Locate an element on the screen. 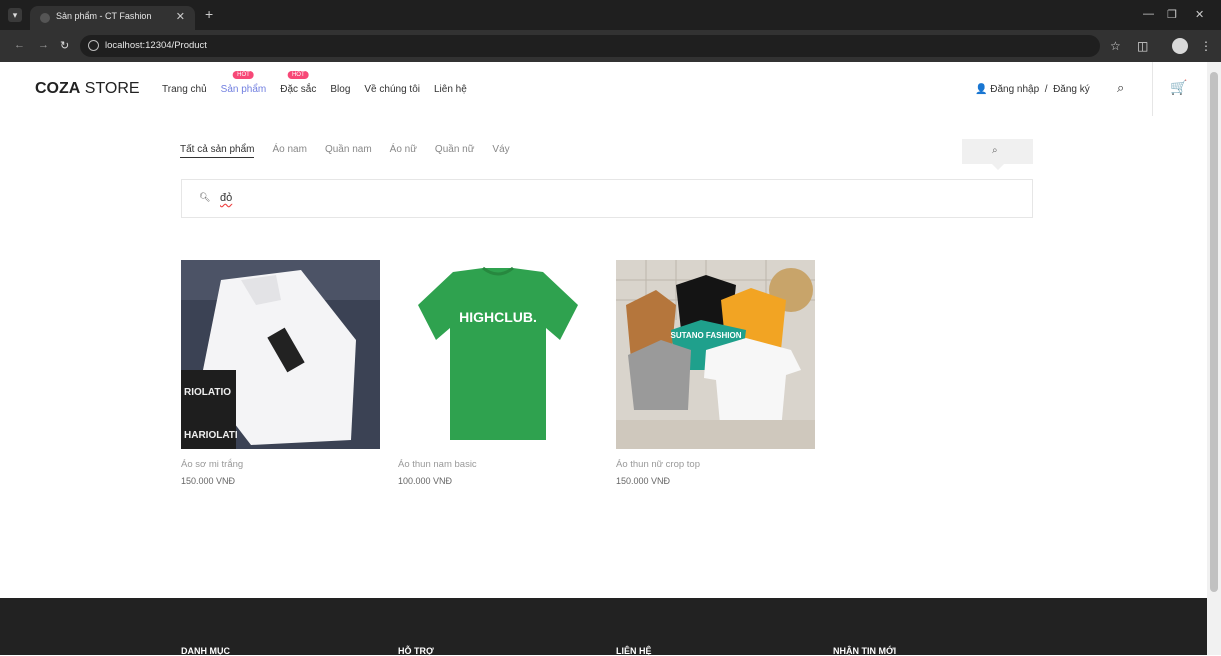 This screenshot has width=1221, height=656. menu-item-about: Về chúng tôi is located at coordinates (392, 89).